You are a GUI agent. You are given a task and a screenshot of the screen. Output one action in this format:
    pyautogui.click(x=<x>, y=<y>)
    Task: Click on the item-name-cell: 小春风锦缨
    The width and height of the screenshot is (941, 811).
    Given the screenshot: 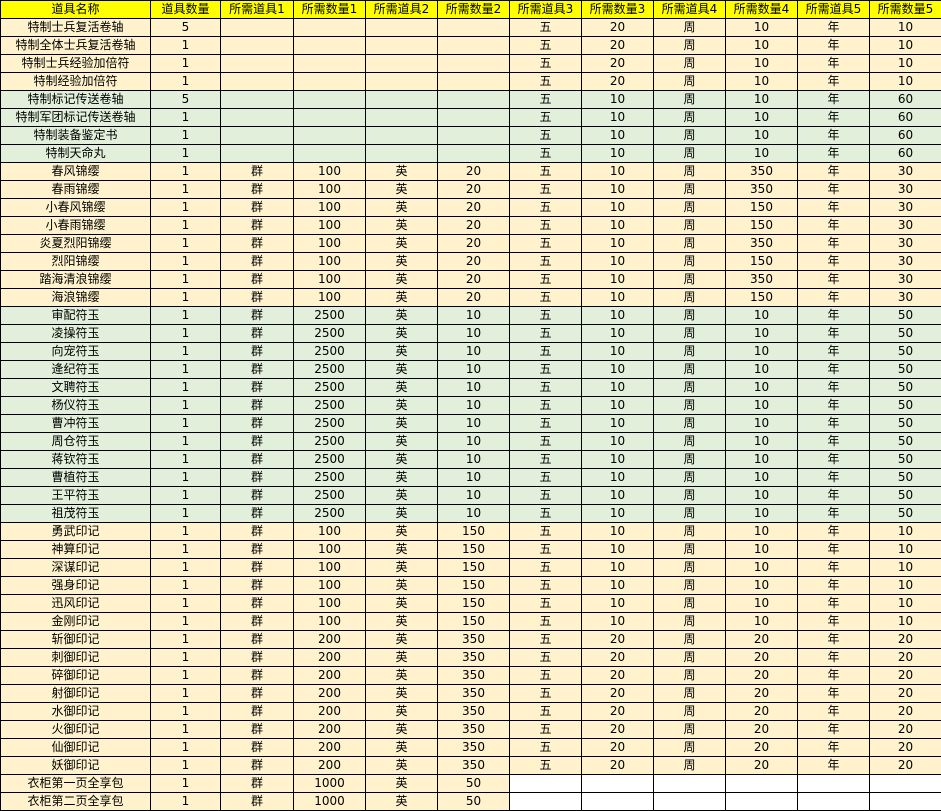 What is the action you would take?
    pyautogui.click(x=75, y=207)
    